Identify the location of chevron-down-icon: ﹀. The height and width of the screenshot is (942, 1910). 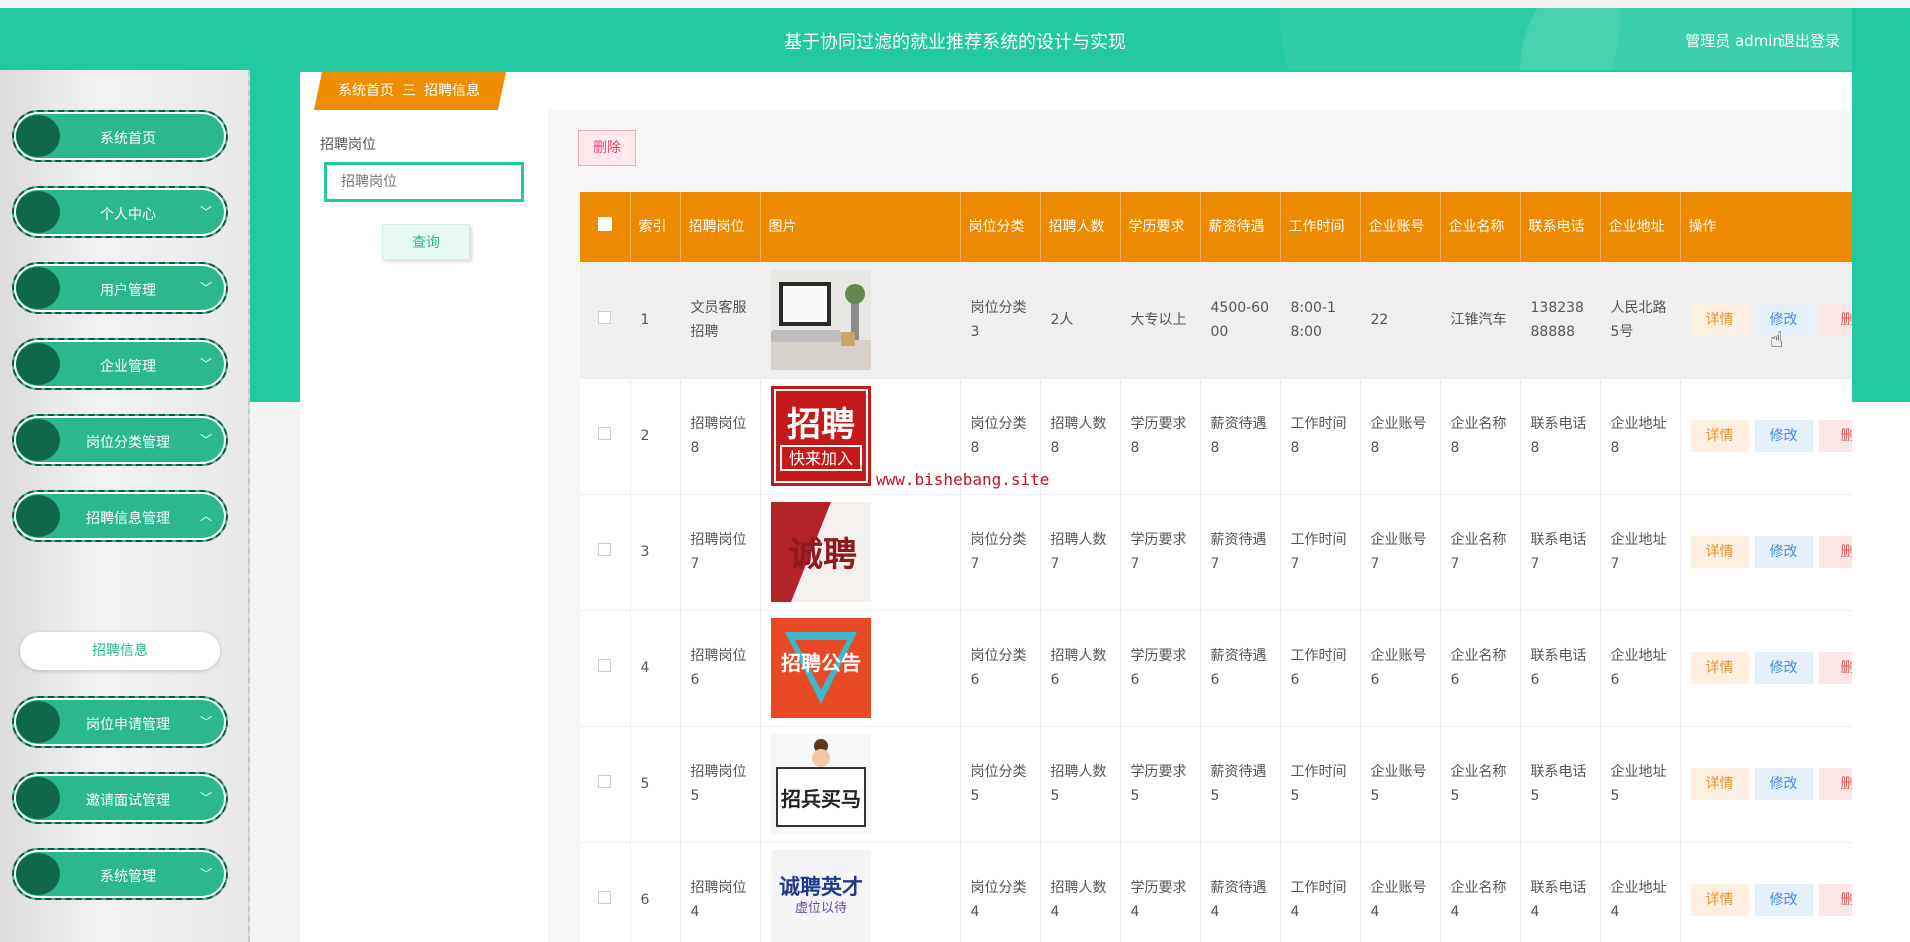
(205, 722).